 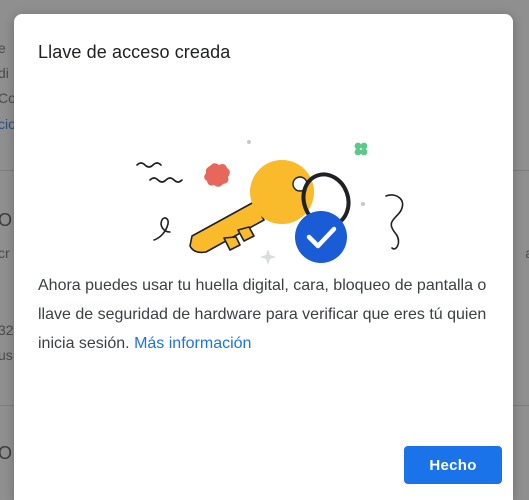 What do you see at coordinates (162, 229) in the screenshot?
I see `swirl-decoration` at bounding box center [162, 229].